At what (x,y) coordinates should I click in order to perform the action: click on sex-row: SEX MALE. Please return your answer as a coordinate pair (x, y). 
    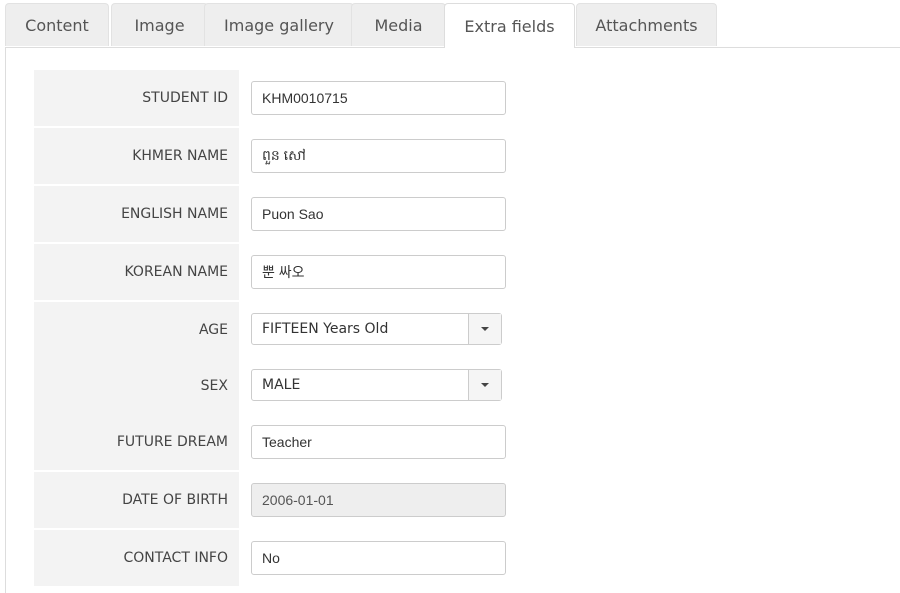
    Looking at the image, I should click on (270, 386).